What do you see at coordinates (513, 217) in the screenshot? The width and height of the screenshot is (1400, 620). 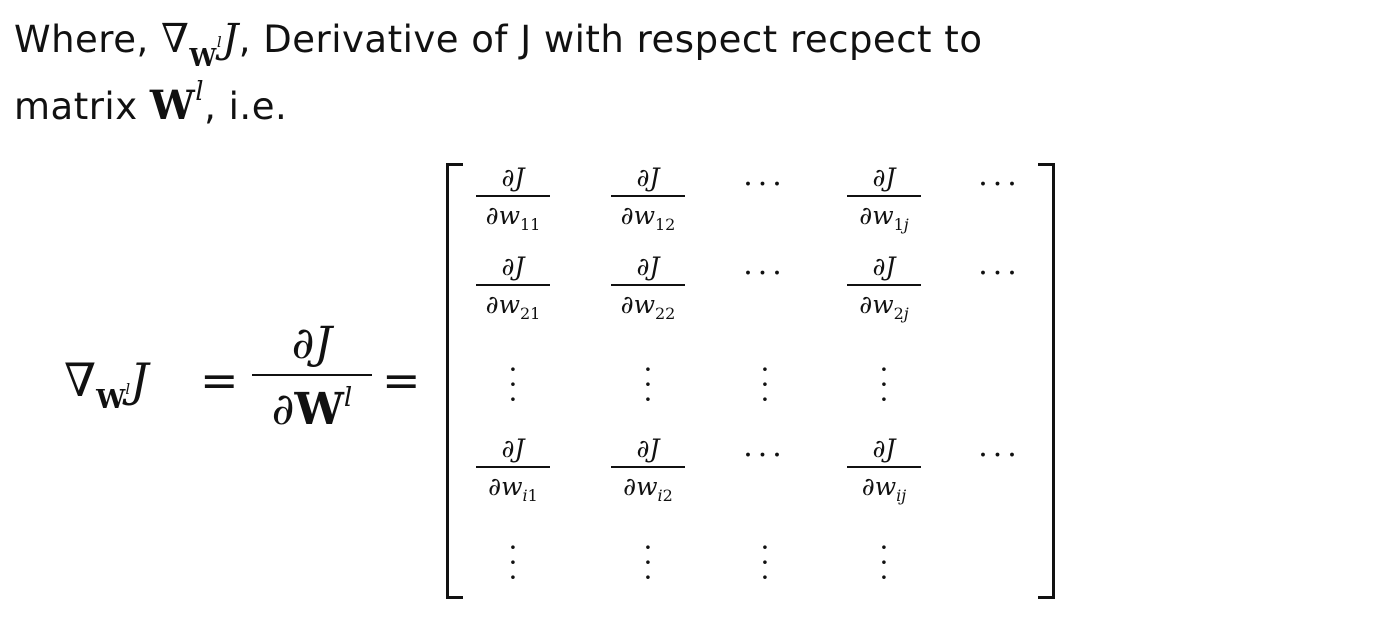 I see `matrix-entry-denominator: ∂w11` at bounding box center [513, 217].